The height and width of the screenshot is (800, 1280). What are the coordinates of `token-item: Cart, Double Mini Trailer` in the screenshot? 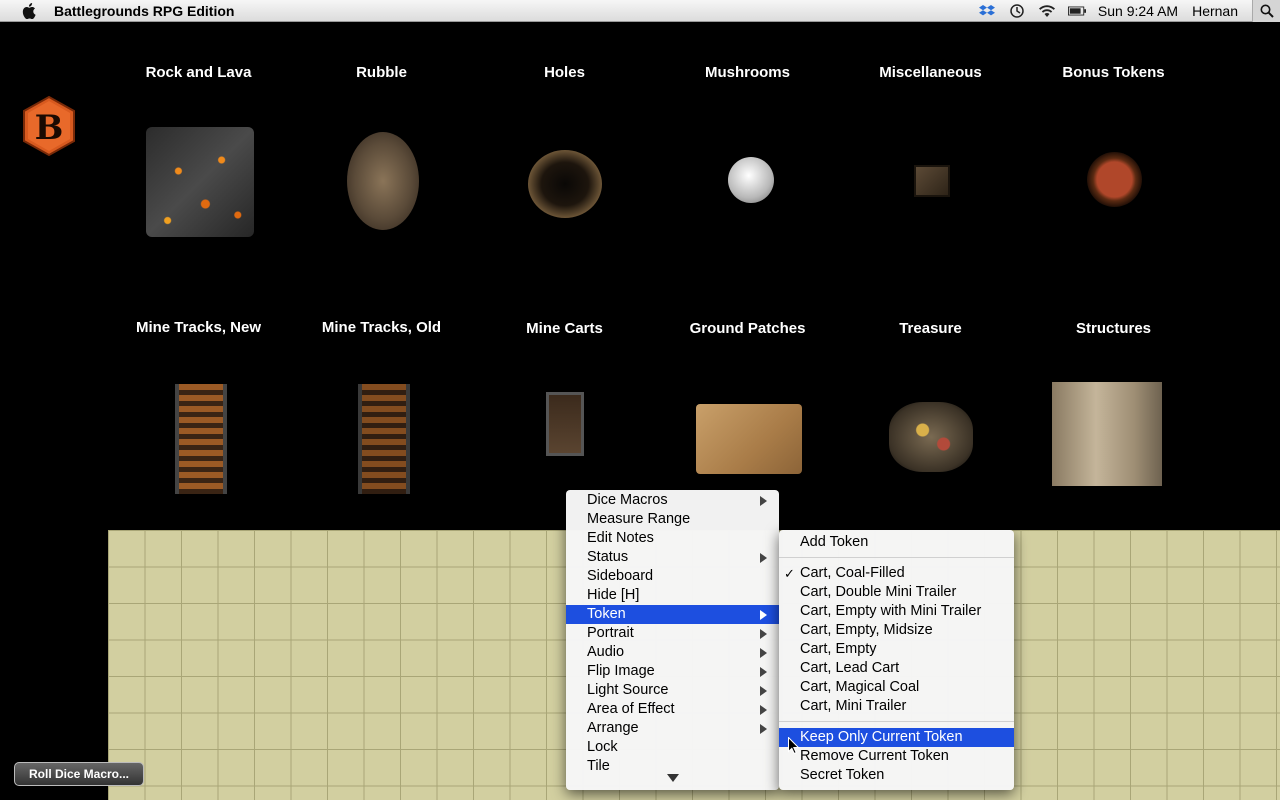 It's located at (896, 592).